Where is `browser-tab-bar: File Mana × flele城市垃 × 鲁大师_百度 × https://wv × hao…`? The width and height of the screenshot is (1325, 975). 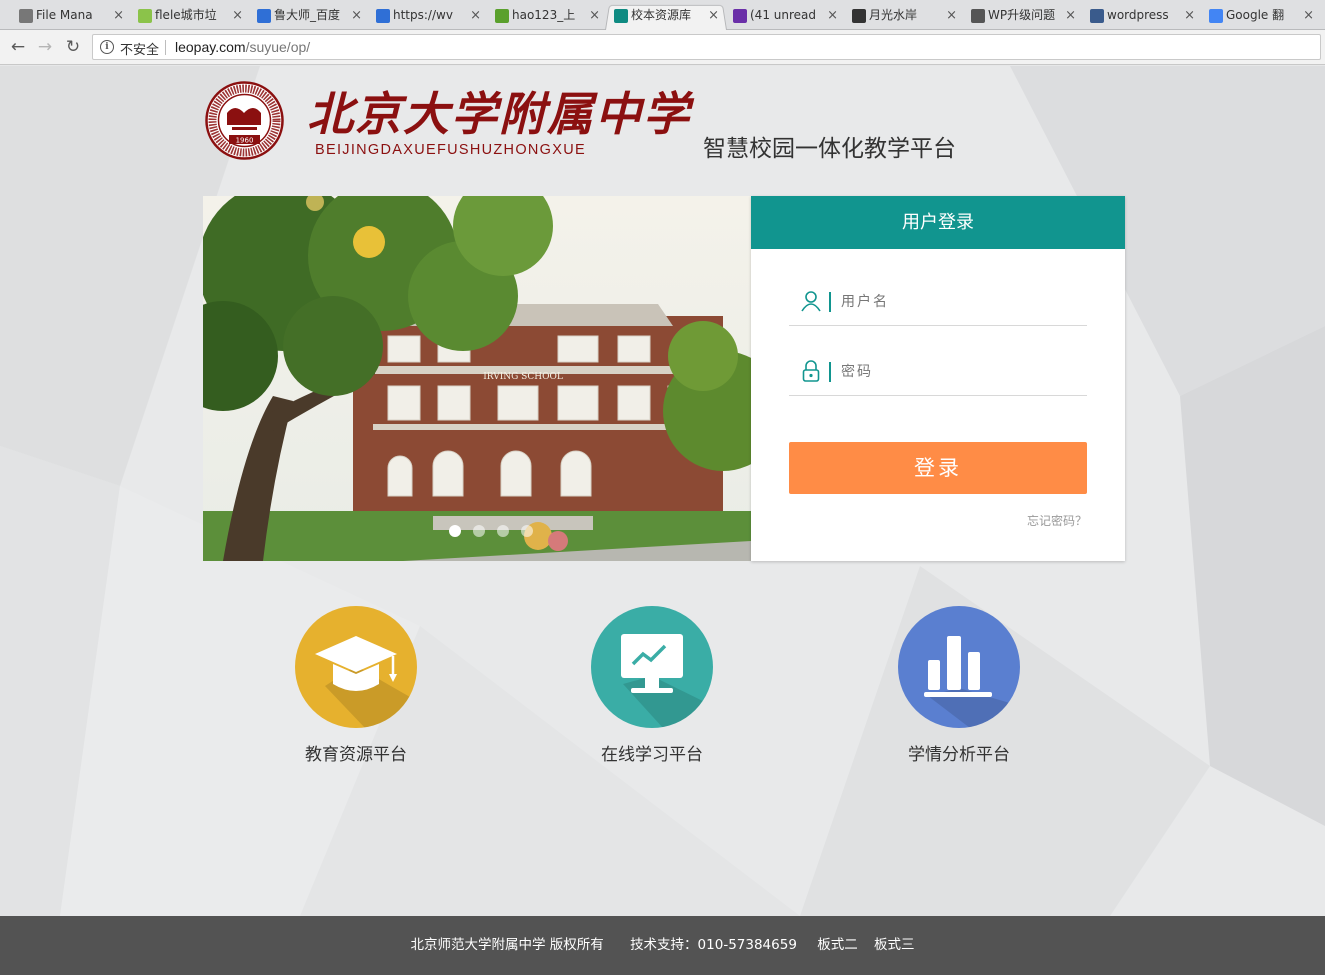
browser-tab-bar: File Mana × flele城市垃 × 鲁大师_百度 × https://wv × hao… is located at coordinates (662, 15).